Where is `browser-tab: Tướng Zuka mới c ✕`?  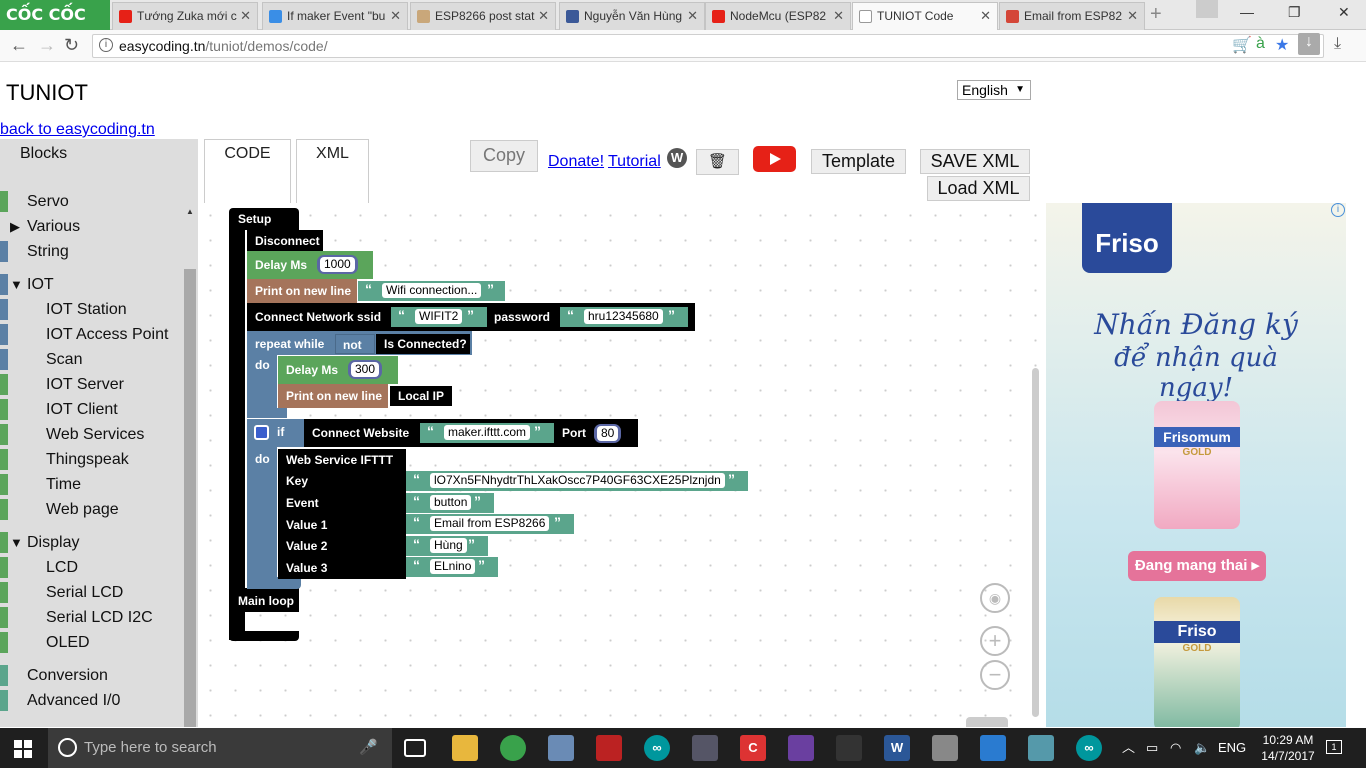 browser-tab: Tướng Zuka mới c ✕ is located at coordinates (185, 16).